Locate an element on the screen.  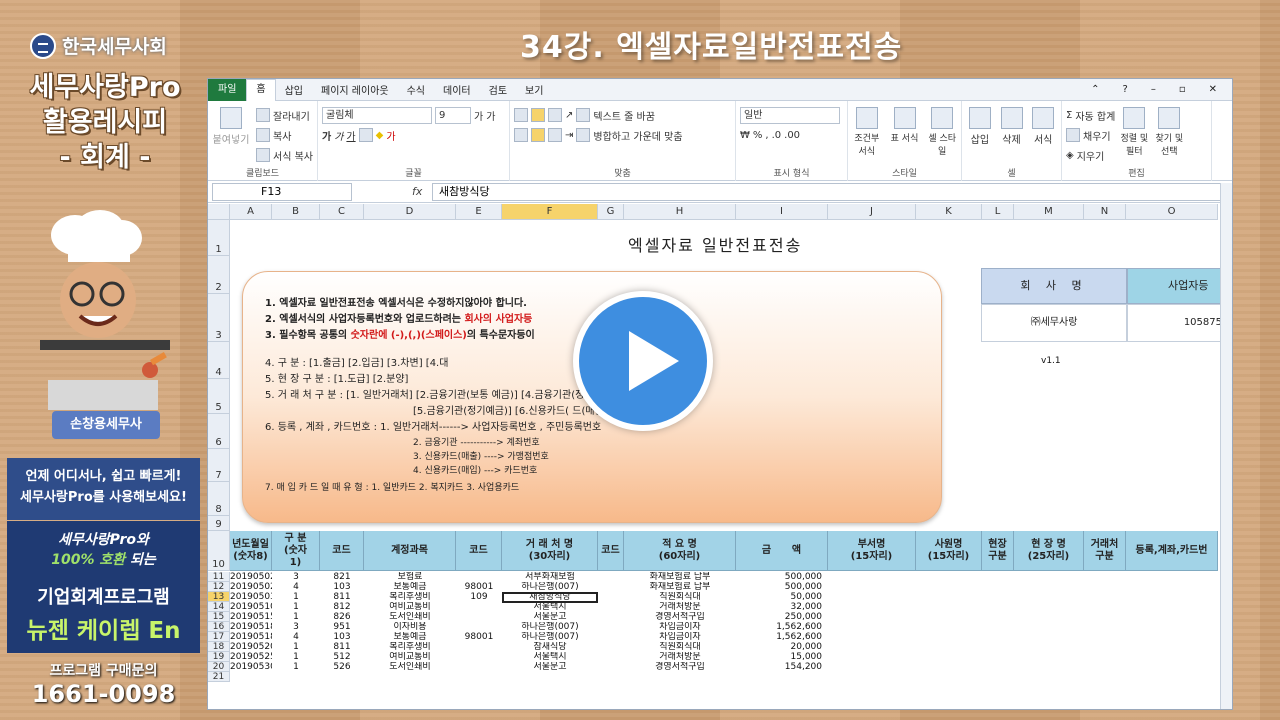
align-center-icon is located at coordinates (538, 135).